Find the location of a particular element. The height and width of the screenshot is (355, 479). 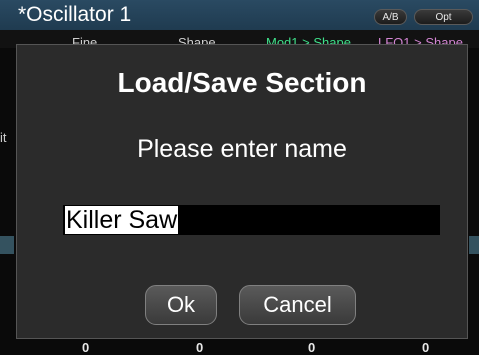

name-input: Killer Saw is located at coordinates (251, 220).